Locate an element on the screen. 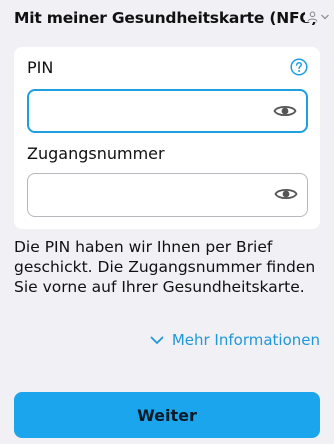  person-icon is located at coordinates (312, 16).